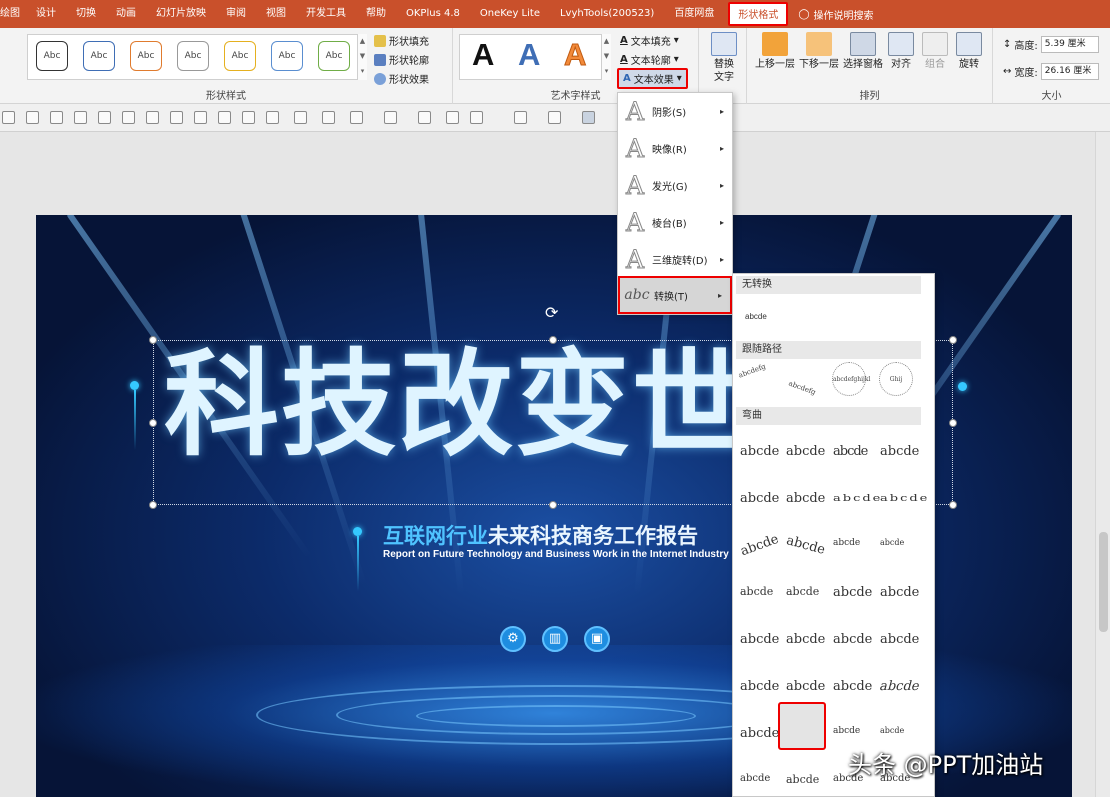 This screenshot has width=1110, height=797. I want to click on shape-outline-button: 形状轮廓, so click(401, 59).